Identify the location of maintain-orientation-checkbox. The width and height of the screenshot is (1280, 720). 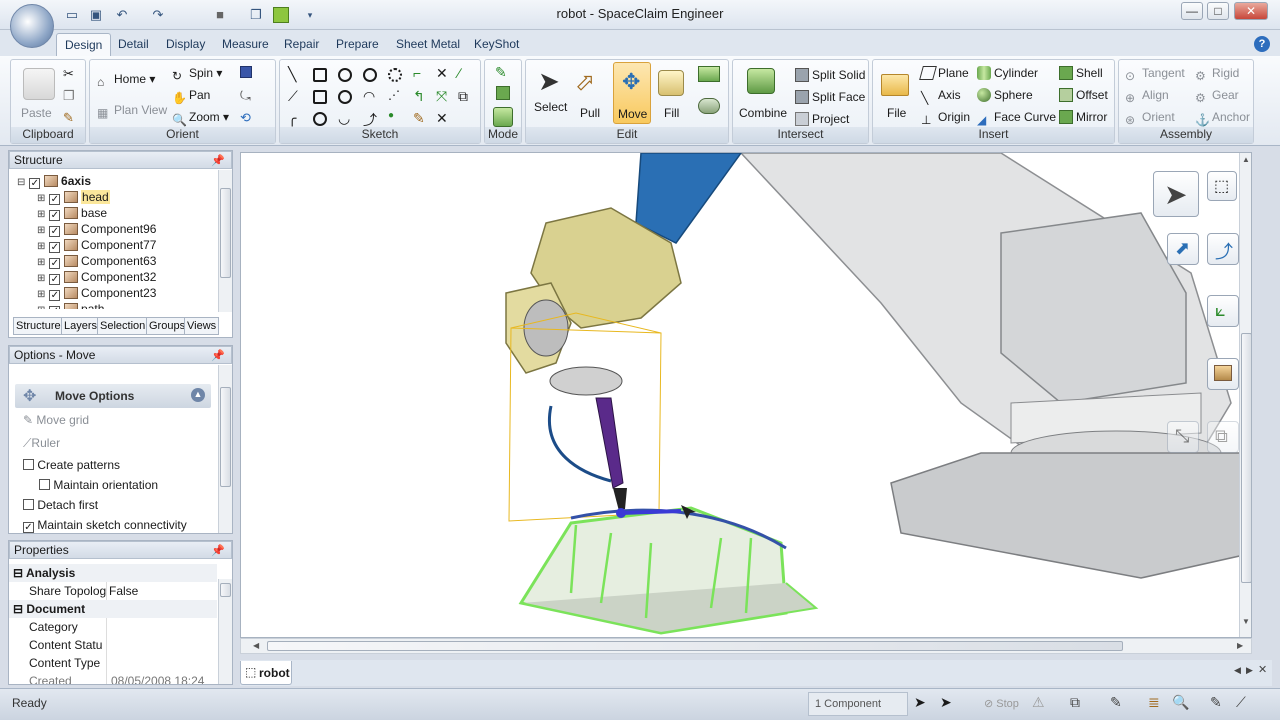
(44, 484).